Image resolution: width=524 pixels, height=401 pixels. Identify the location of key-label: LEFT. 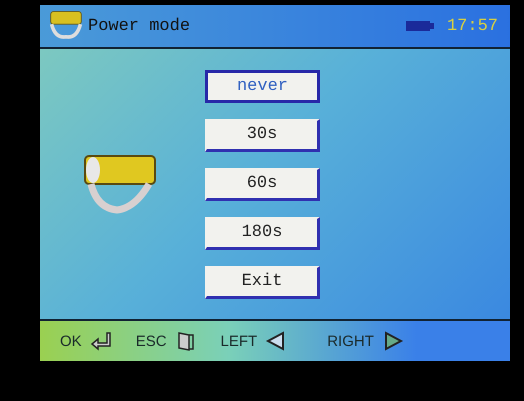
(239, 341).